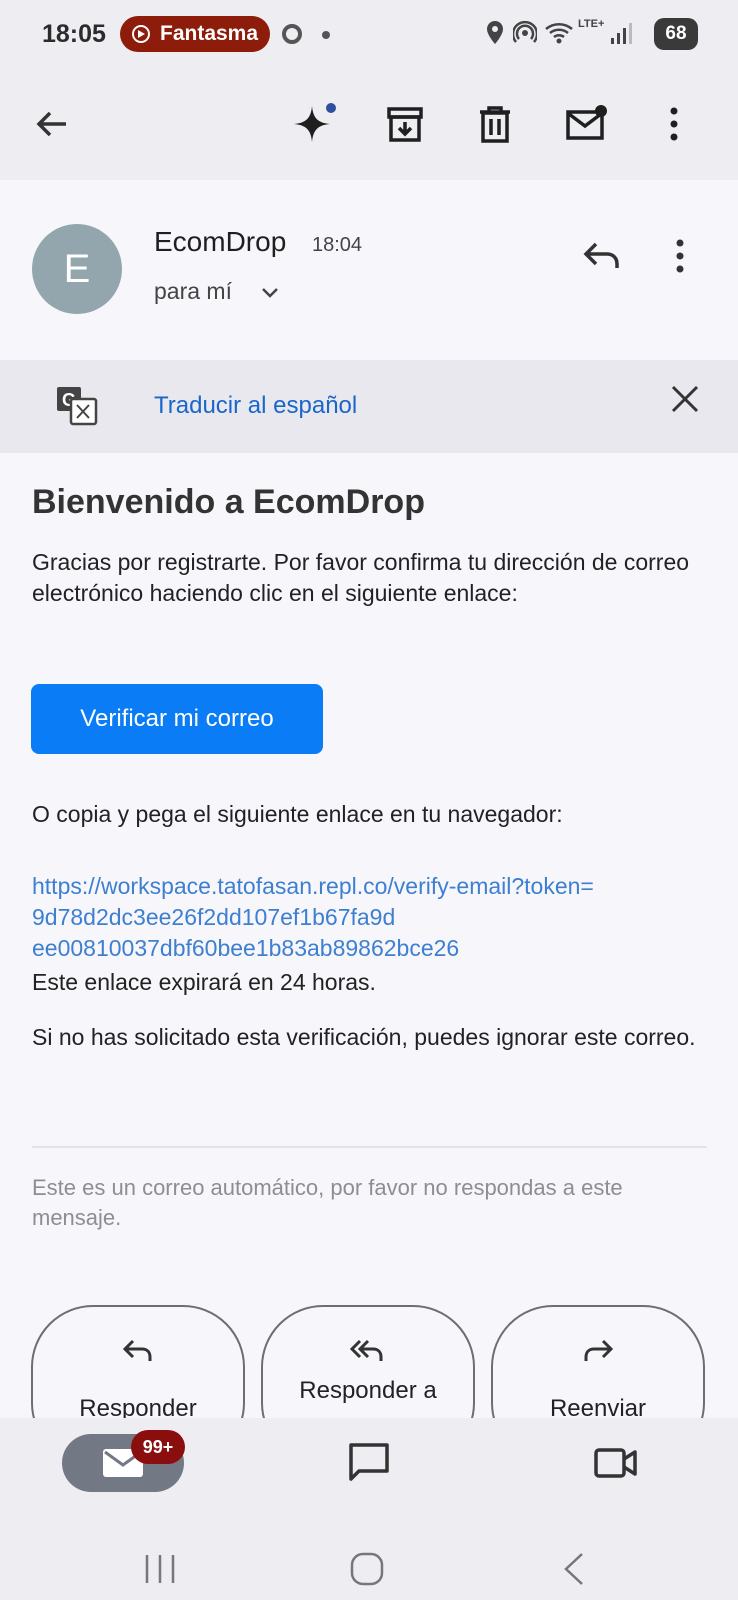 This screenshot has height=1600, width=738. I want to click on signal-icon, so click(621, 33).